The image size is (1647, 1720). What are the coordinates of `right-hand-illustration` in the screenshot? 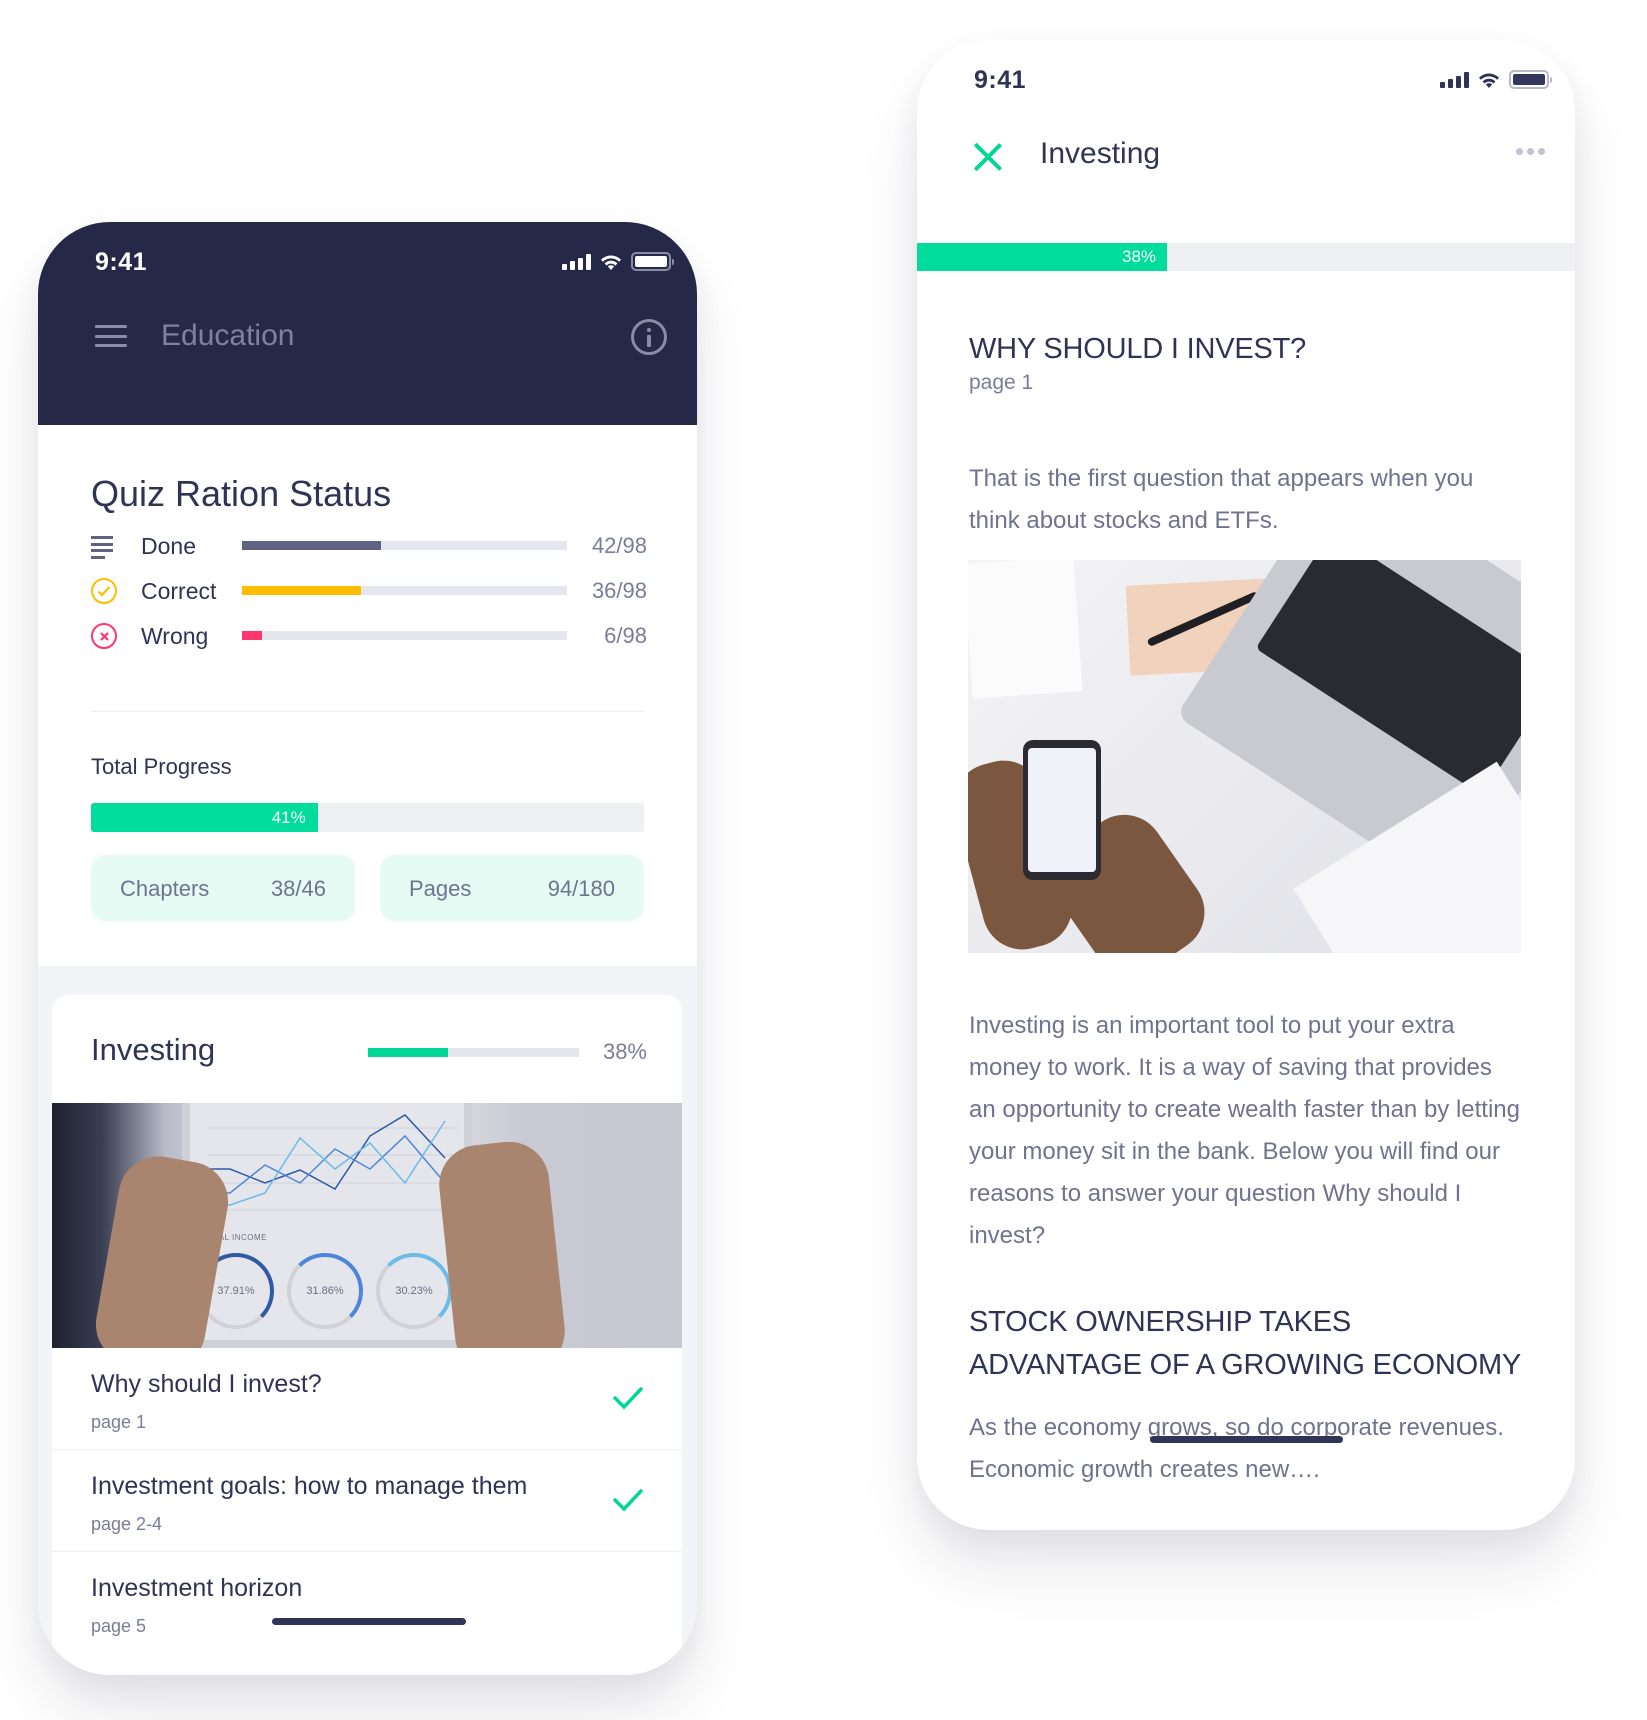 It's located at (502, 1242).